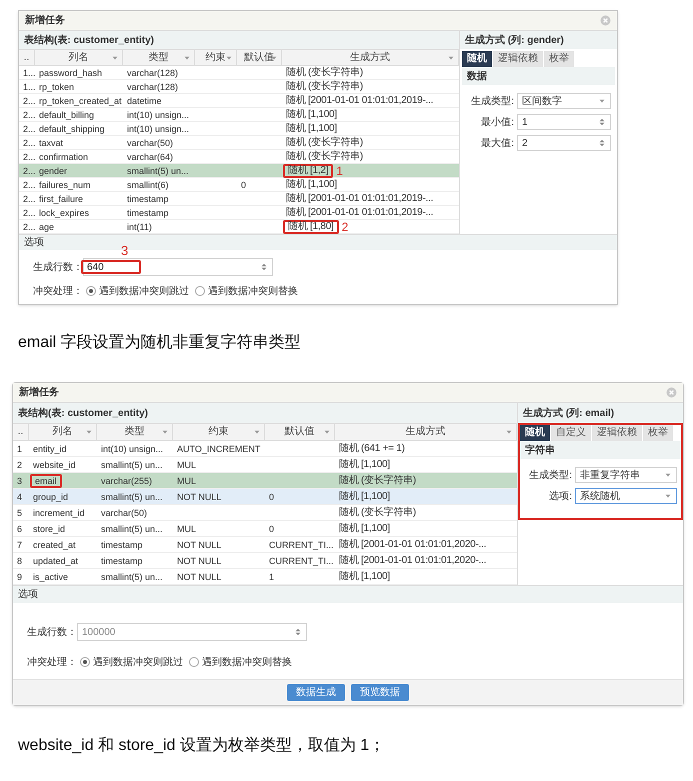 The height and width of the screenshot is (781, 693). I want to click on section-title: 数据, so click(477, 77).